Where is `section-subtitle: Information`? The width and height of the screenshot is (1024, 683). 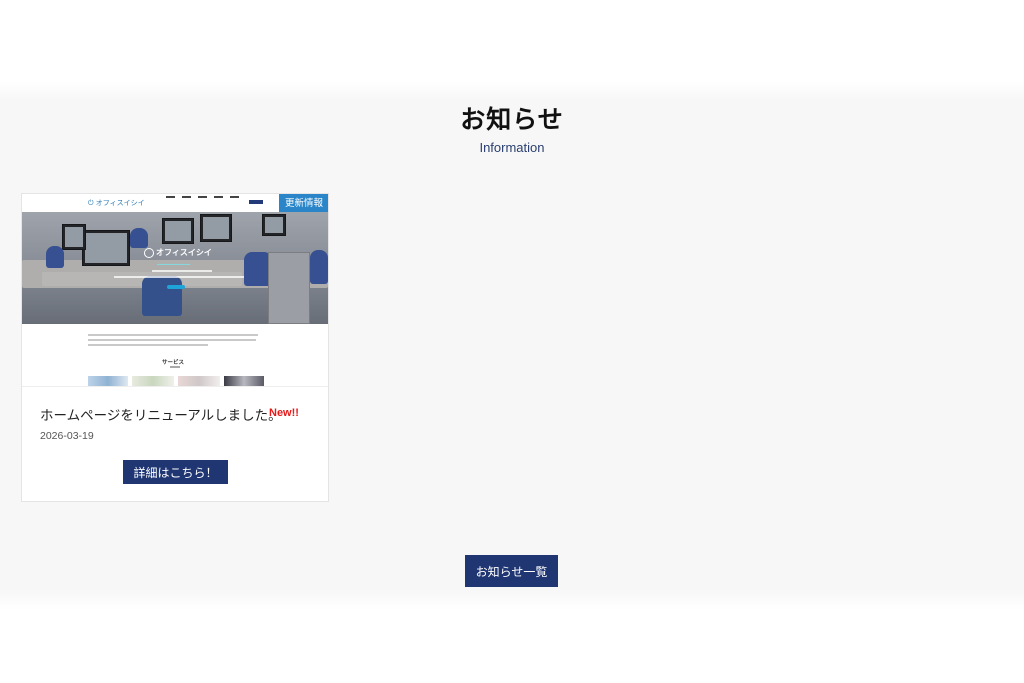 section-subtitle: Information is located at coordinates (512, 147).